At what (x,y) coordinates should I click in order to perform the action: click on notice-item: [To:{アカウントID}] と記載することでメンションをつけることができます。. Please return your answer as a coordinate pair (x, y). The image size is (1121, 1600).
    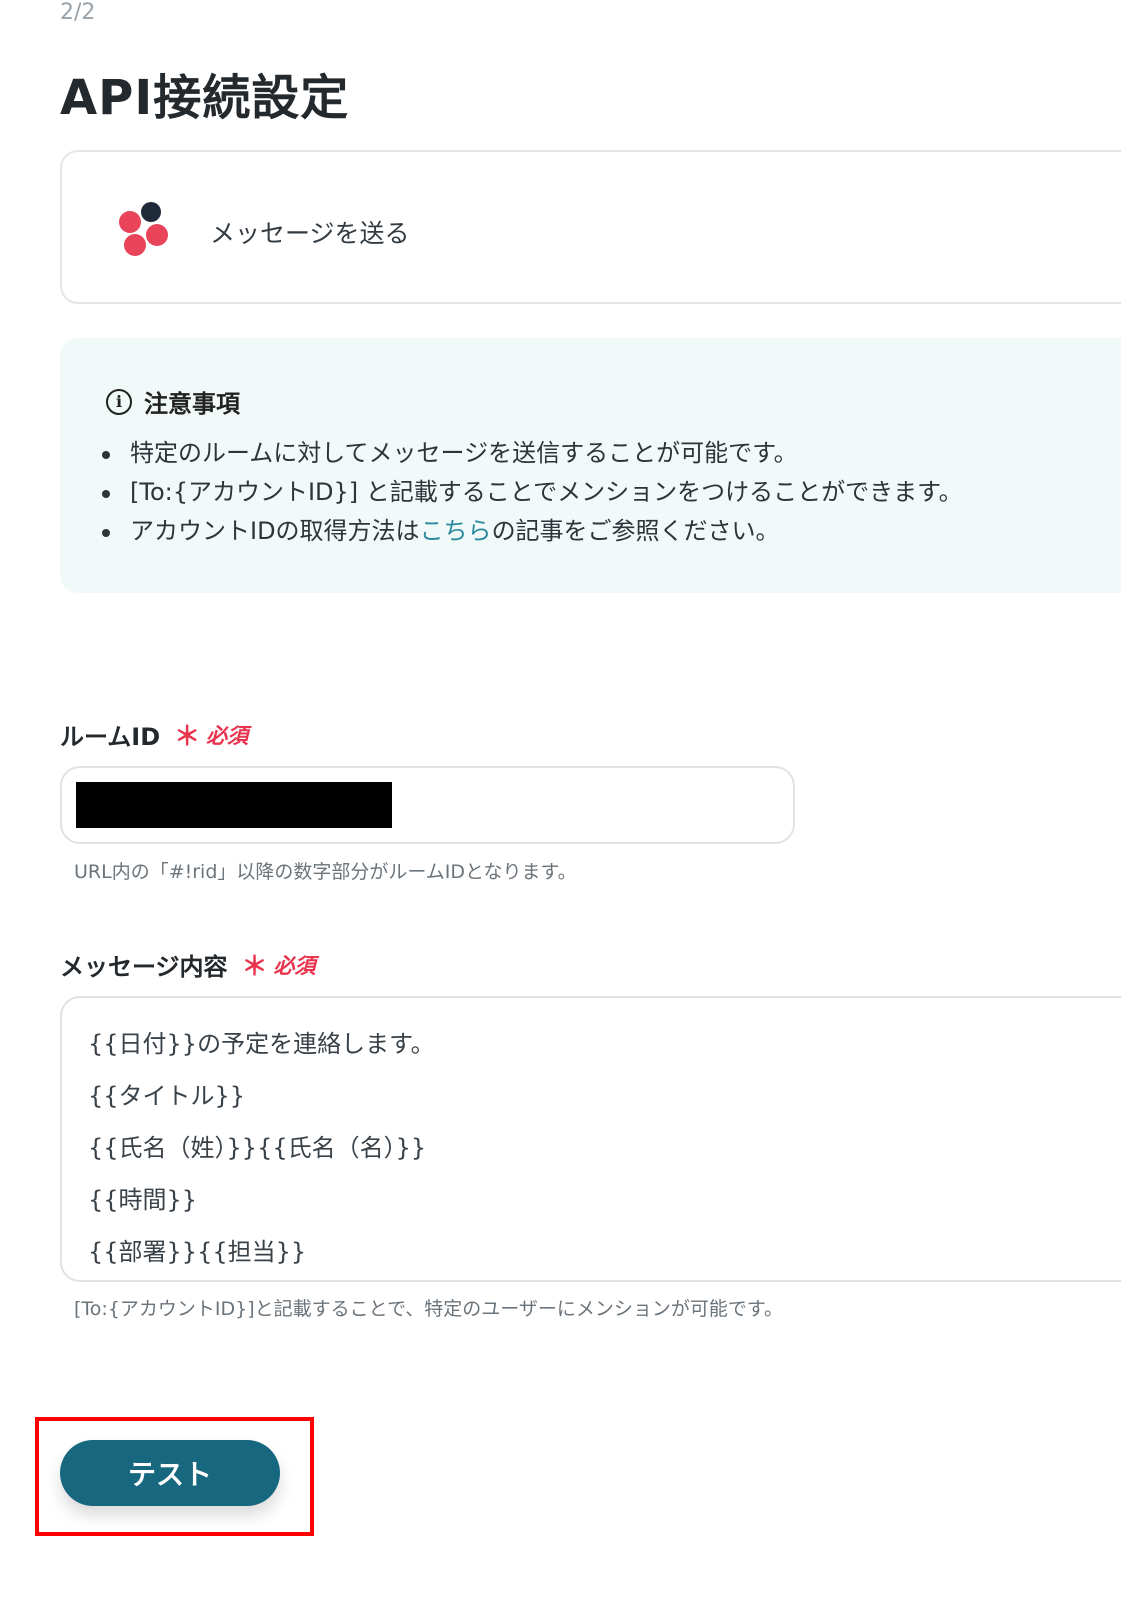
    Looking at the image, I should click on (529, 492).